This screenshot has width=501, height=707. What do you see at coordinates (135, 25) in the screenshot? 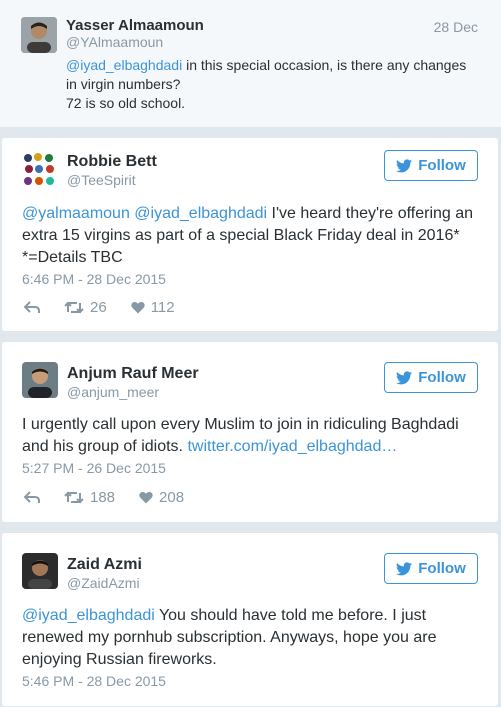
I see `author-name: Yasser Almaamoun` at bounding box center [135, 25].